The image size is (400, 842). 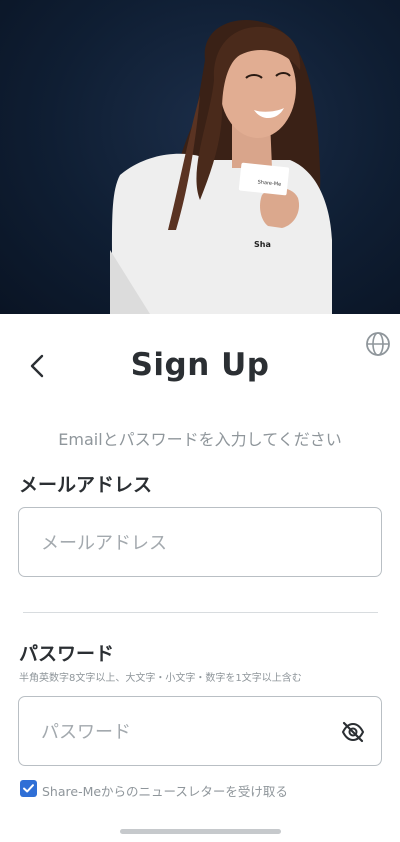 What do you see at coordinates (186, 543) in the screenshot?
I see `email-field` at bounding box center [186, 543].